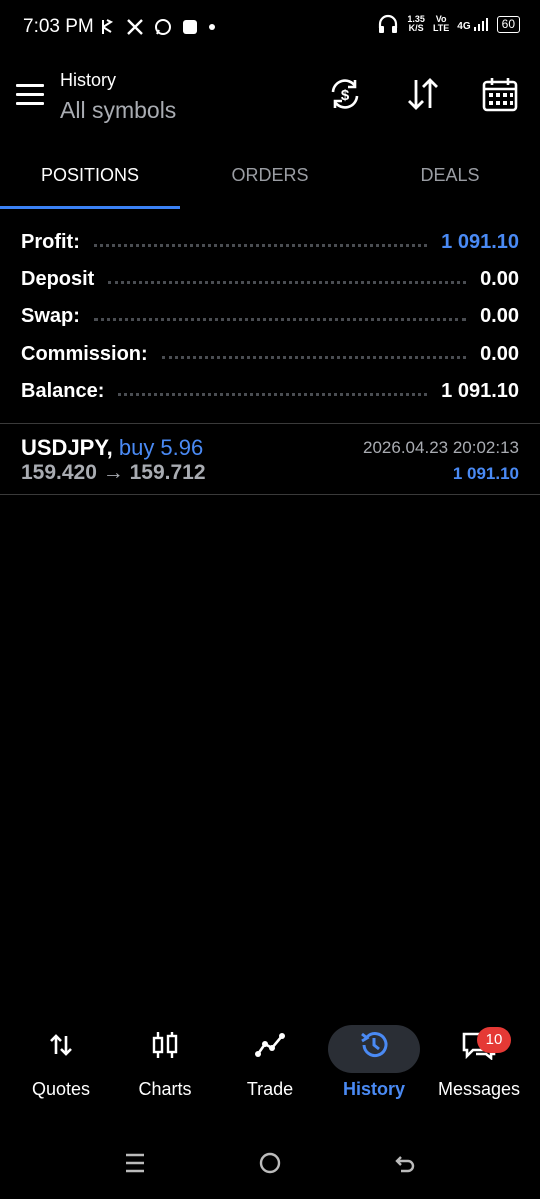 The height and width of the screenshot is (1199, 540). I want to click on nav-trade: Trade, so click(270, 1065).